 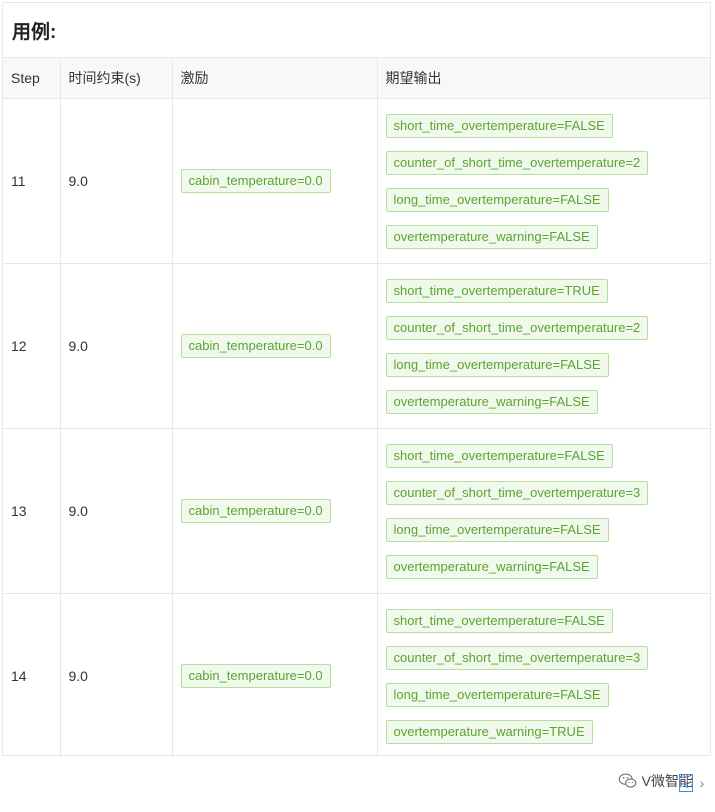 I want to click on pager: ‹ ›, so click(x=694, y=783).